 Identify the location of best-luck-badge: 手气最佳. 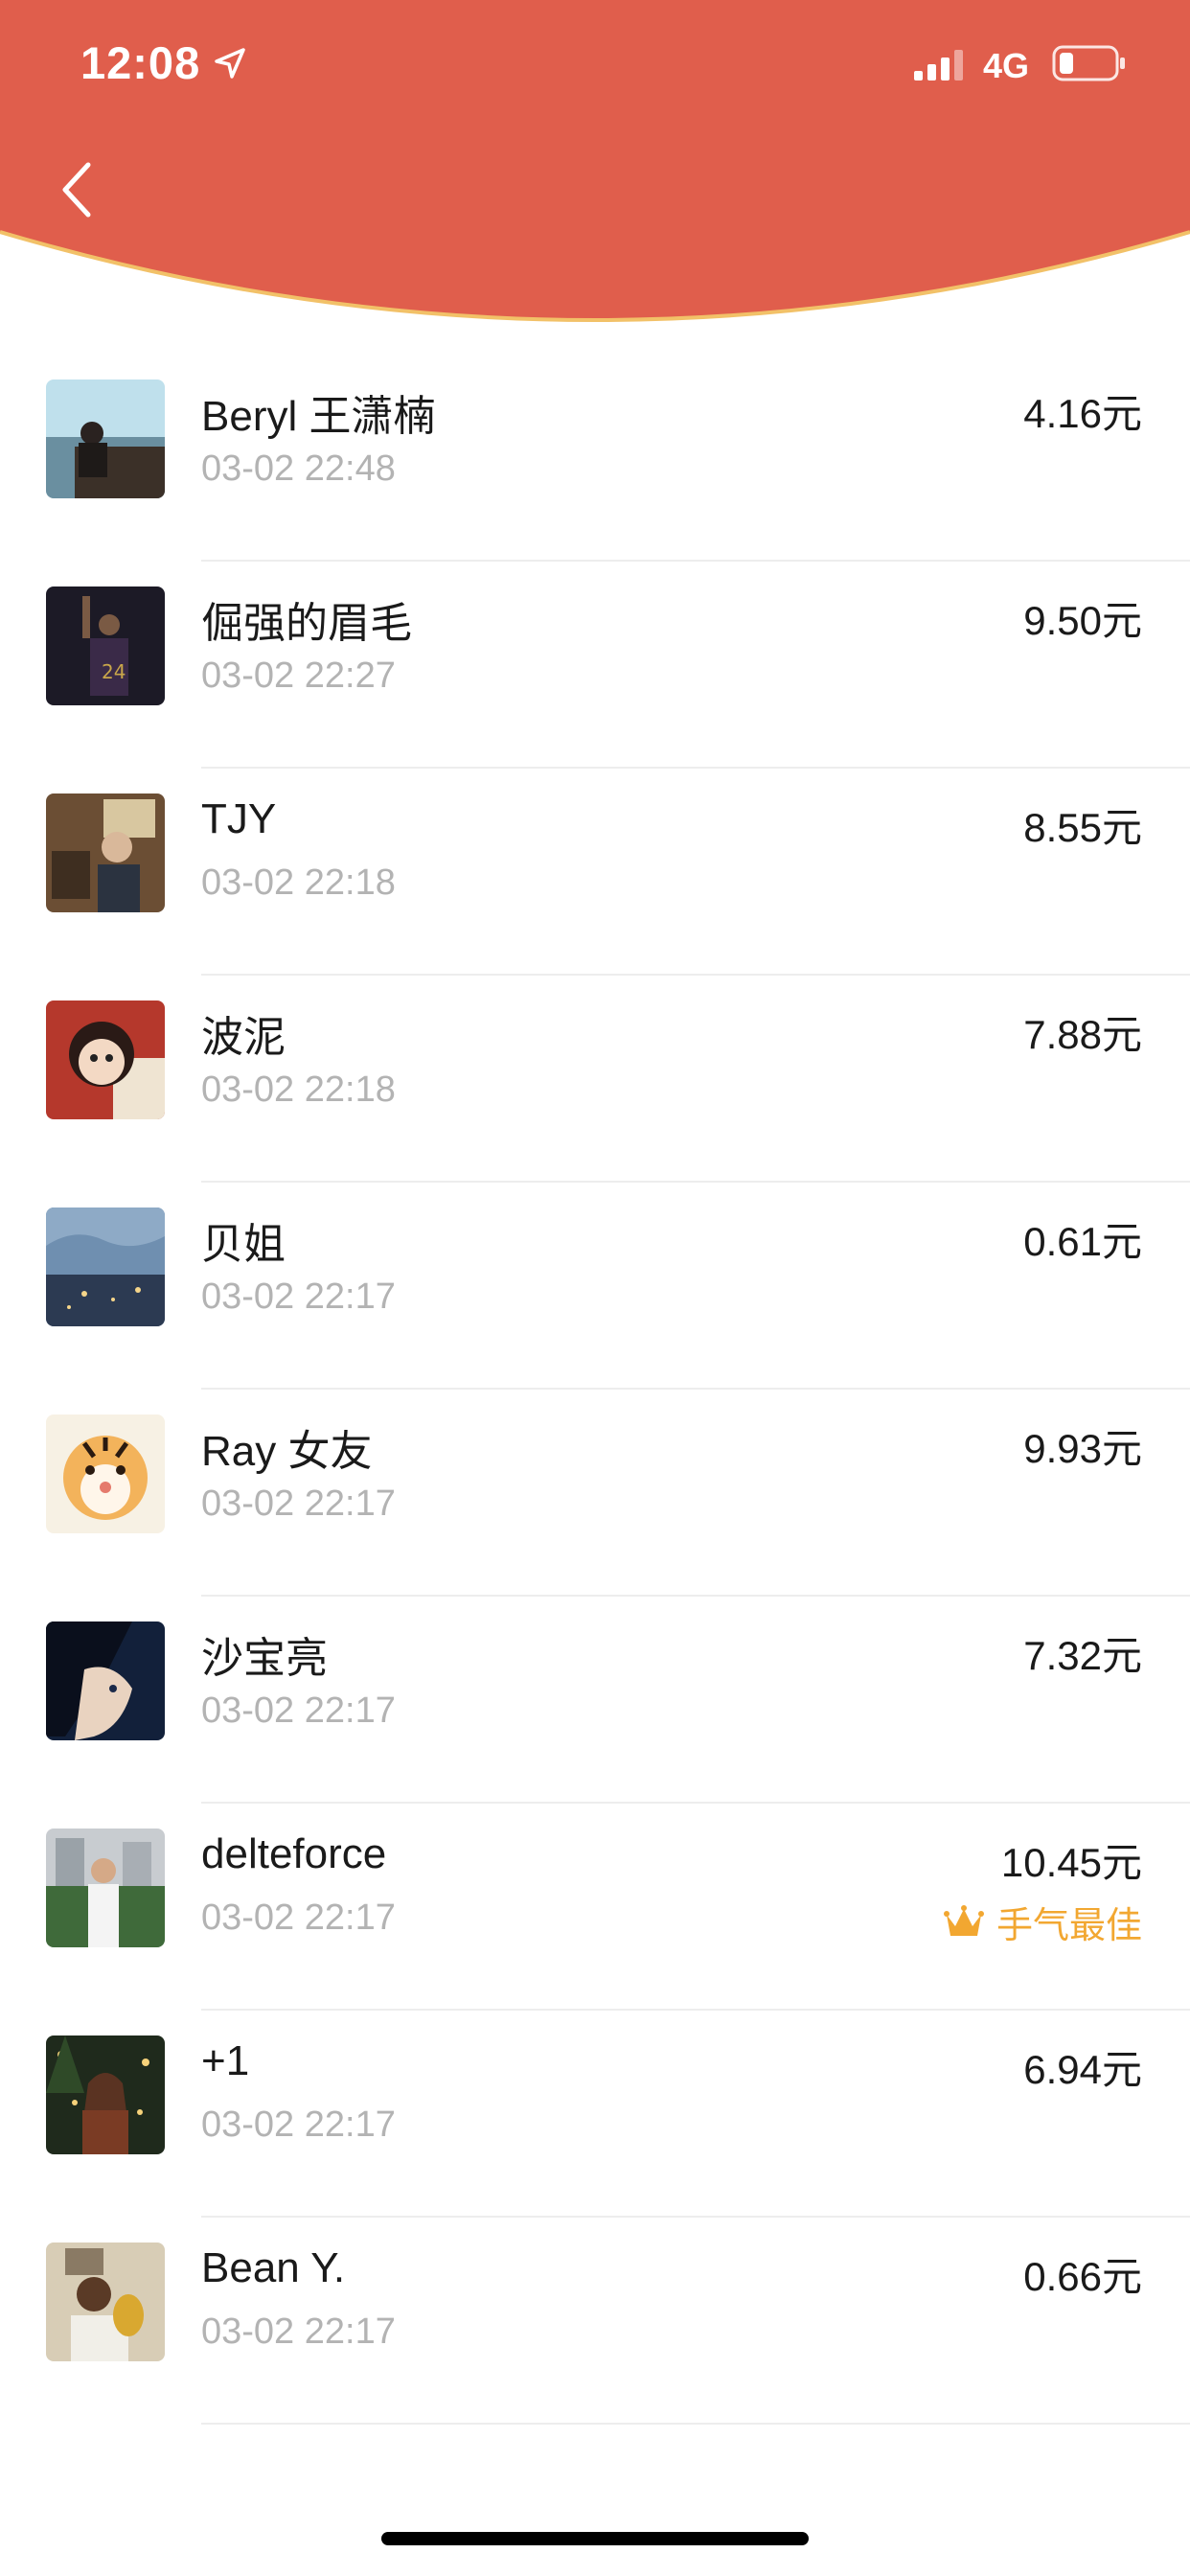
(1042, 1922).